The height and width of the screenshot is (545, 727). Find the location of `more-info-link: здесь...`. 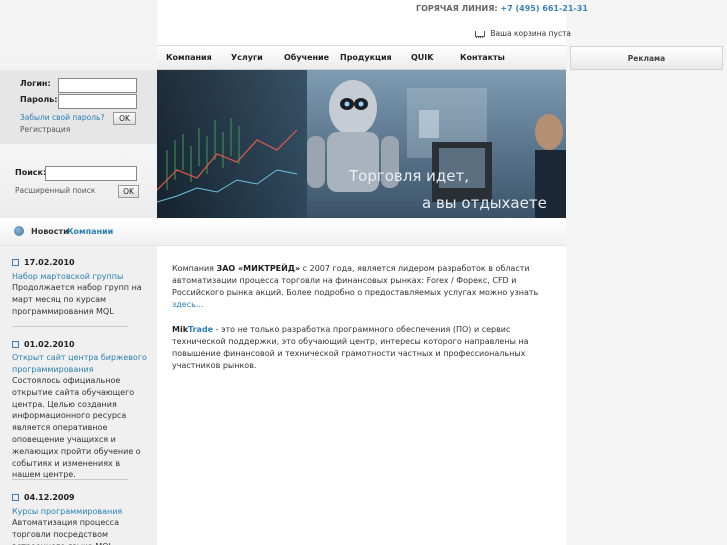

more-info-link: здесь... is located at coordinates (187, 304).